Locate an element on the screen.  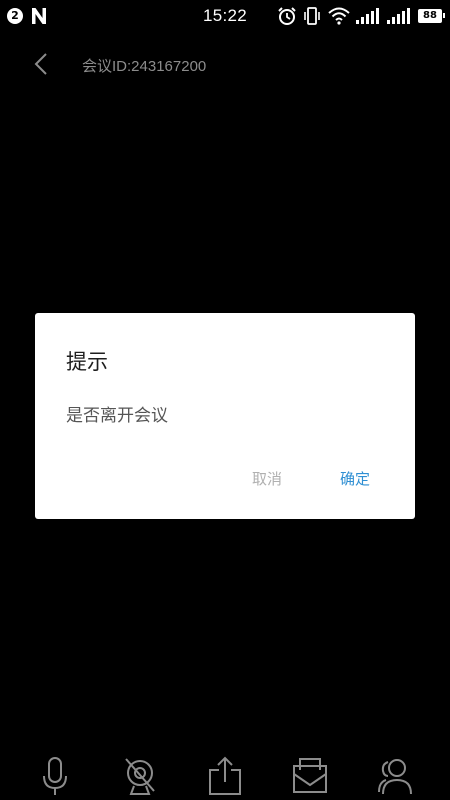
n-app-icon is located at coordinates (39, 16).